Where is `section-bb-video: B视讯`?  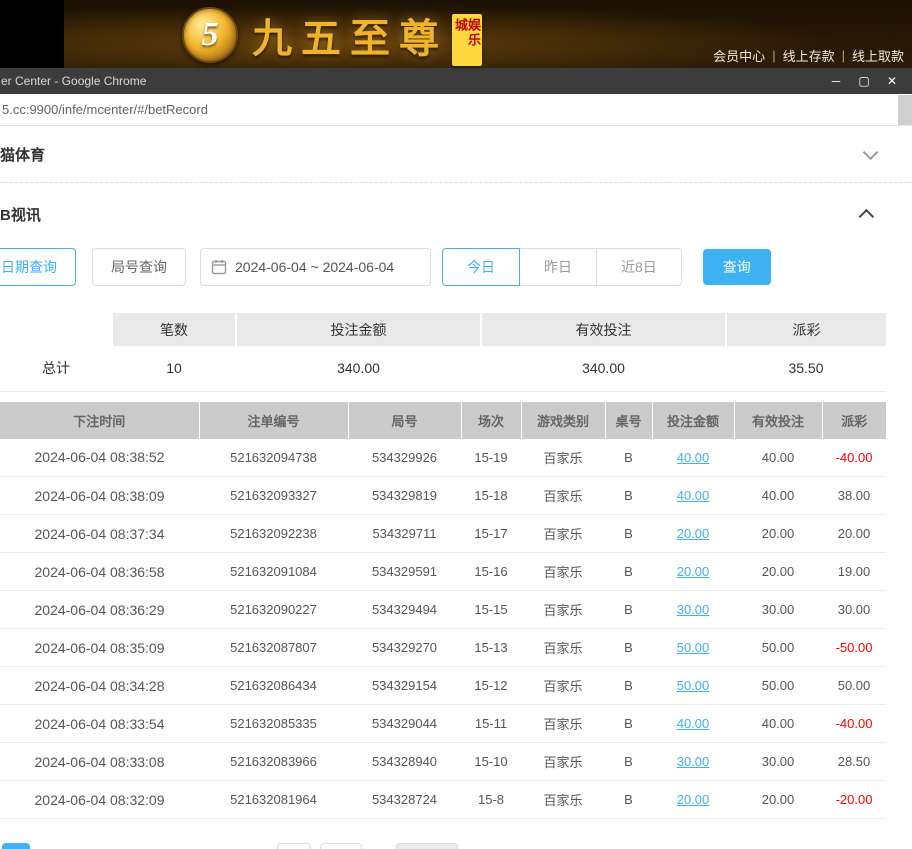
section-bb-video: B视讯 is located at coordinates (456, 214).